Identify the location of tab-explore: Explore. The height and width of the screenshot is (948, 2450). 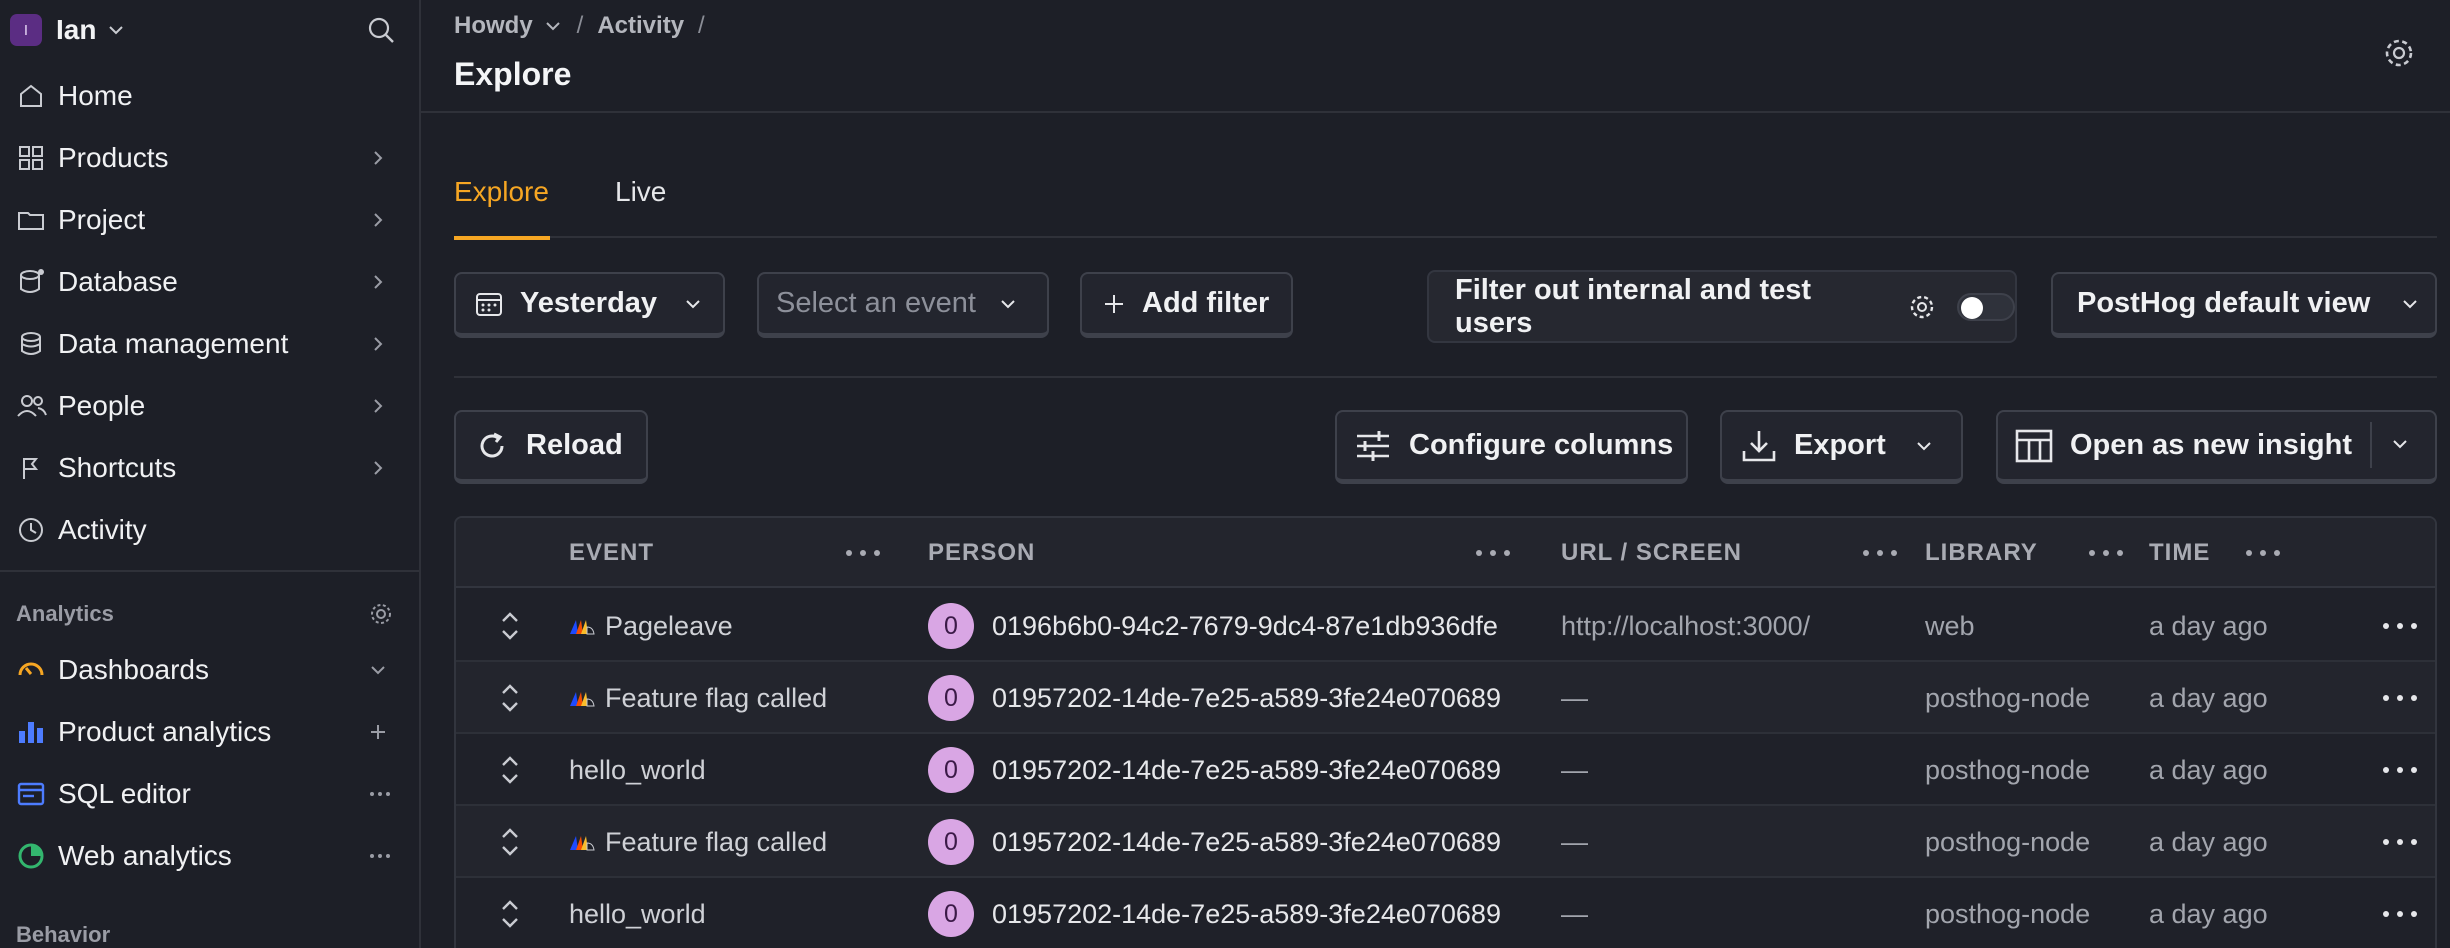
(502, 205).